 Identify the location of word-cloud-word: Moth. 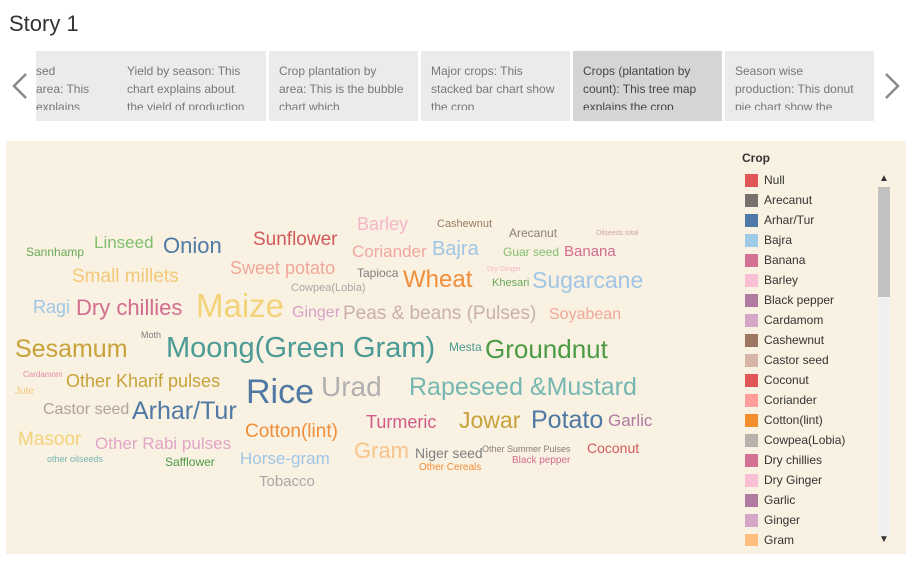
(151, 335).